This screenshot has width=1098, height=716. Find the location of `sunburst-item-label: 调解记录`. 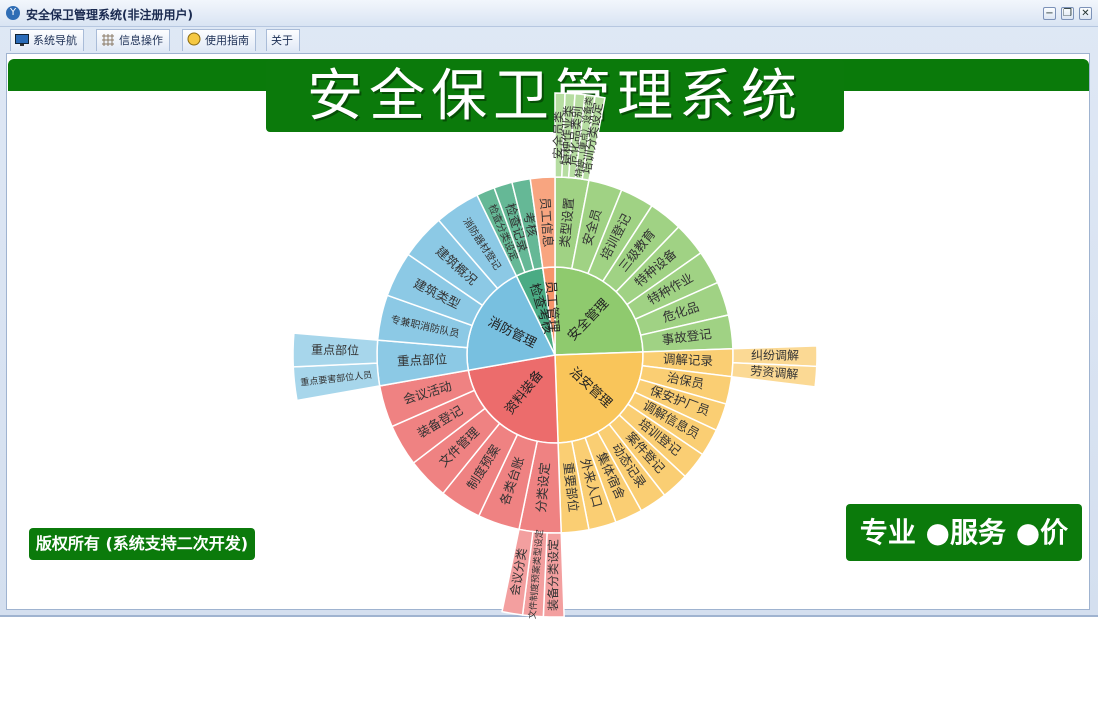

sunburst-item-label: 调解记录 is located at coordinates (688, 359).